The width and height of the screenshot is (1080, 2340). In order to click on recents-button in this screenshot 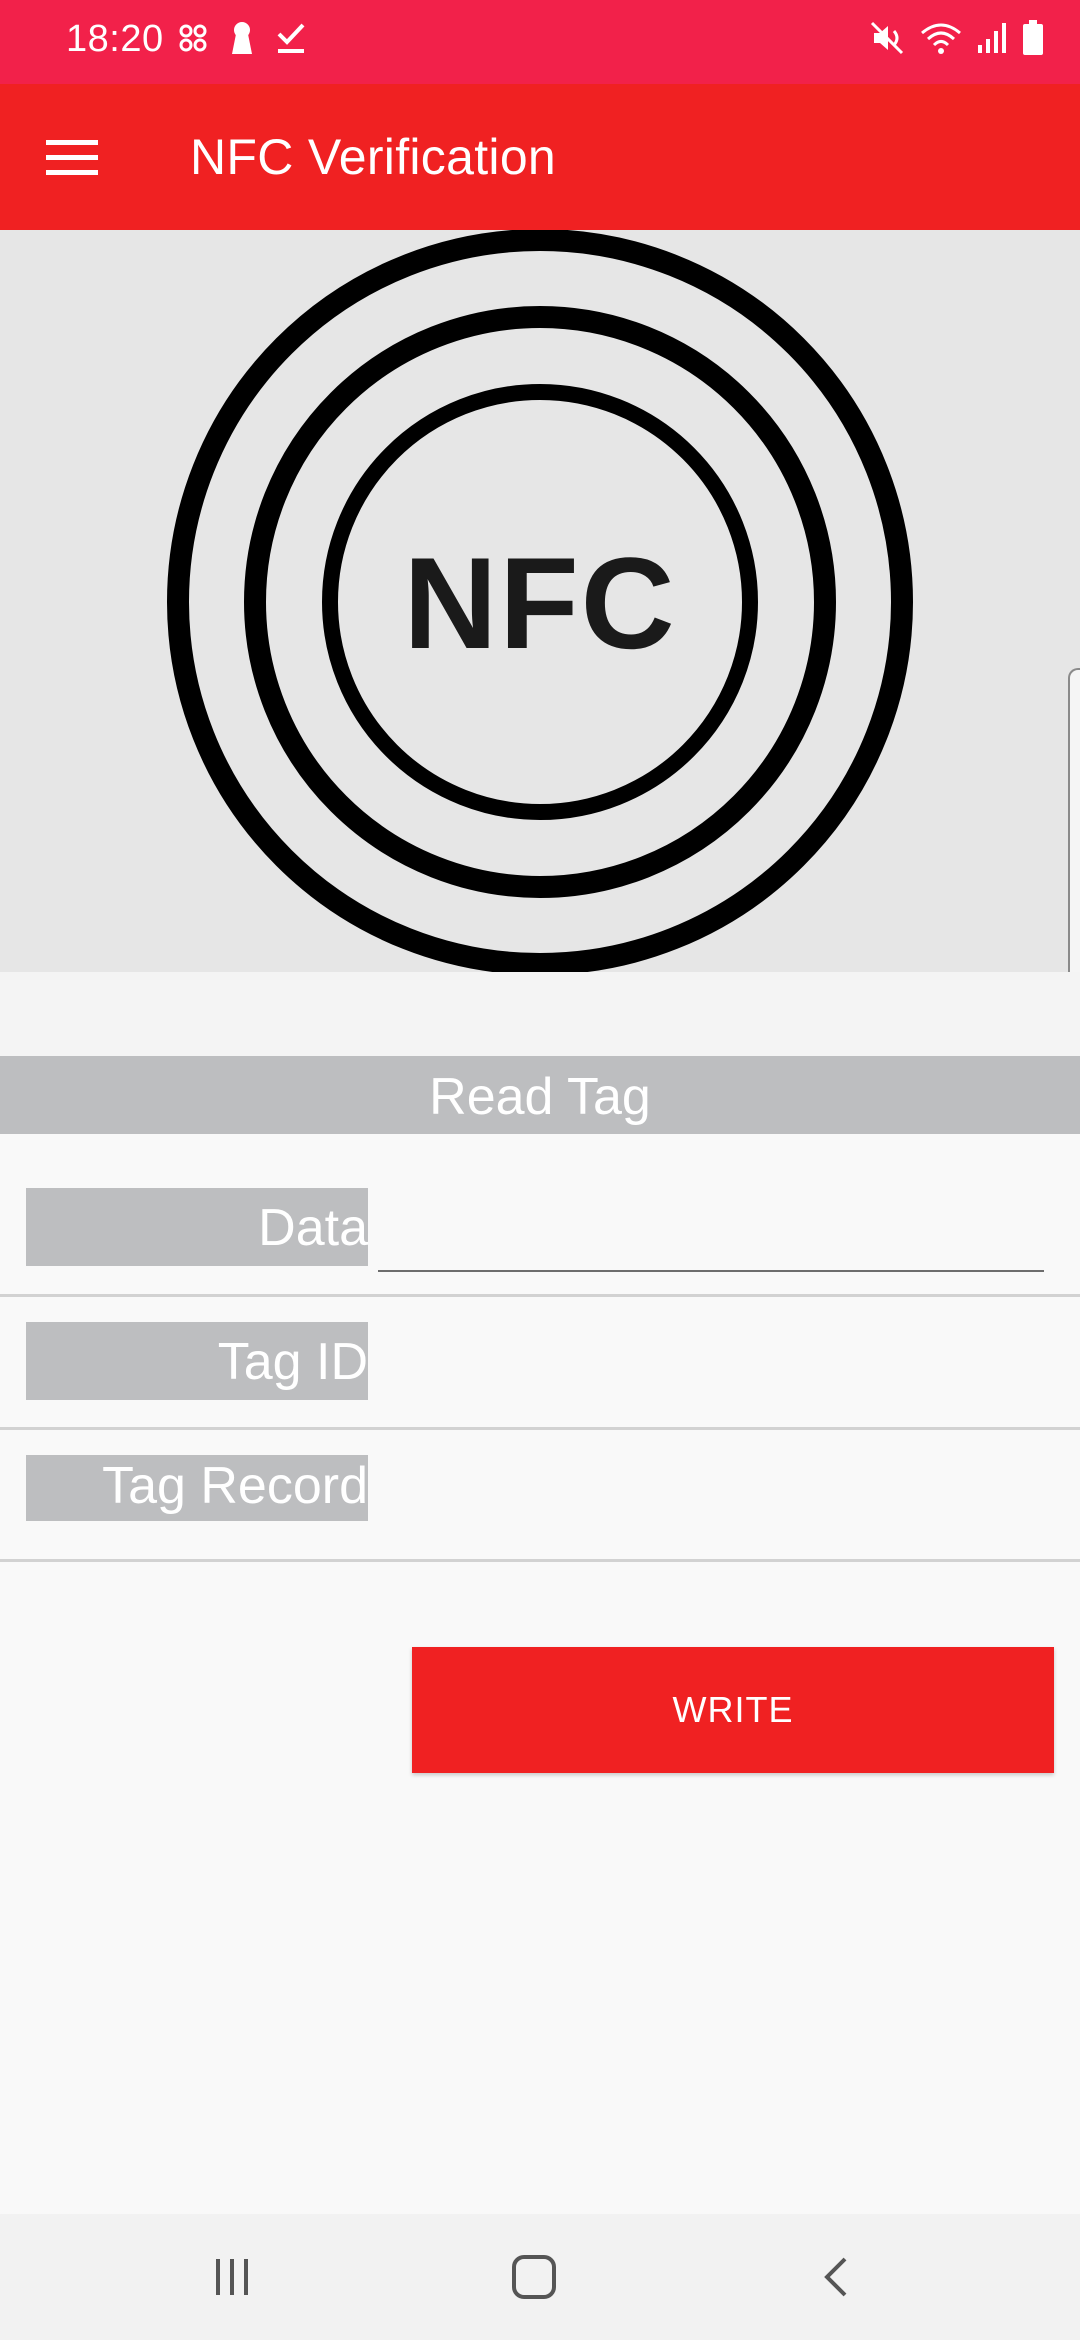, I will do `click(232, 2277)`.